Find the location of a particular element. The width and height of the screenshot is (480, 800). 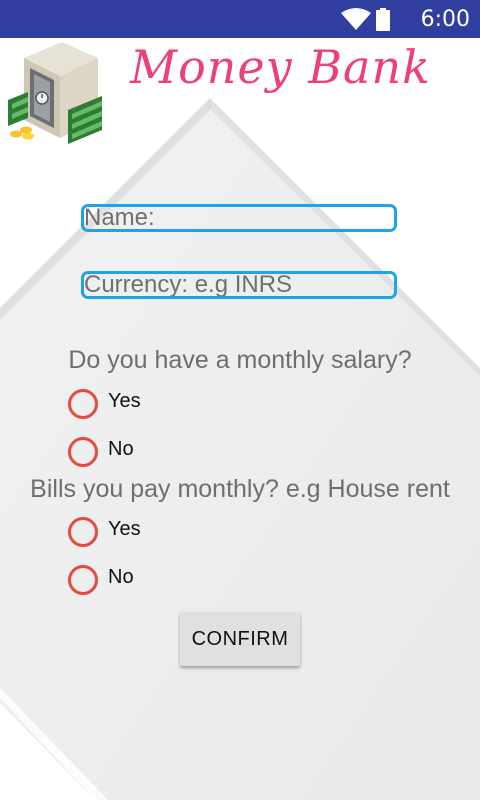

currency-field is located at coordinates (239, 285).